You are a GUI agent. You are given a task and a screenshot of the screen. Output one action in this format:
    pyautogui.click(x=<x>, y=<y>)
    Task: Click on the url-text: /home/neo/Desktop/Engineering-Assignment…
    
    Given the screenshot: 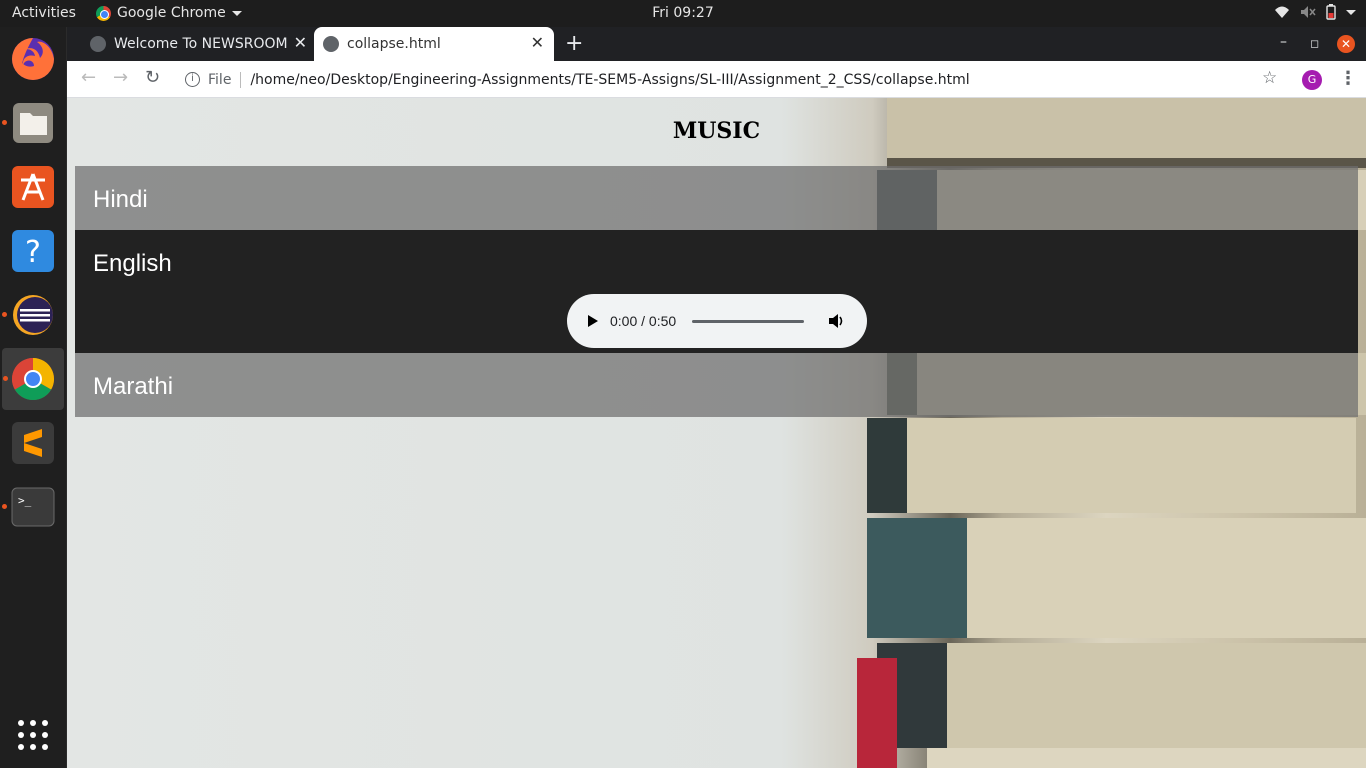 What is the action you would take?
    pyautogui.click(x=610, y=79)
    